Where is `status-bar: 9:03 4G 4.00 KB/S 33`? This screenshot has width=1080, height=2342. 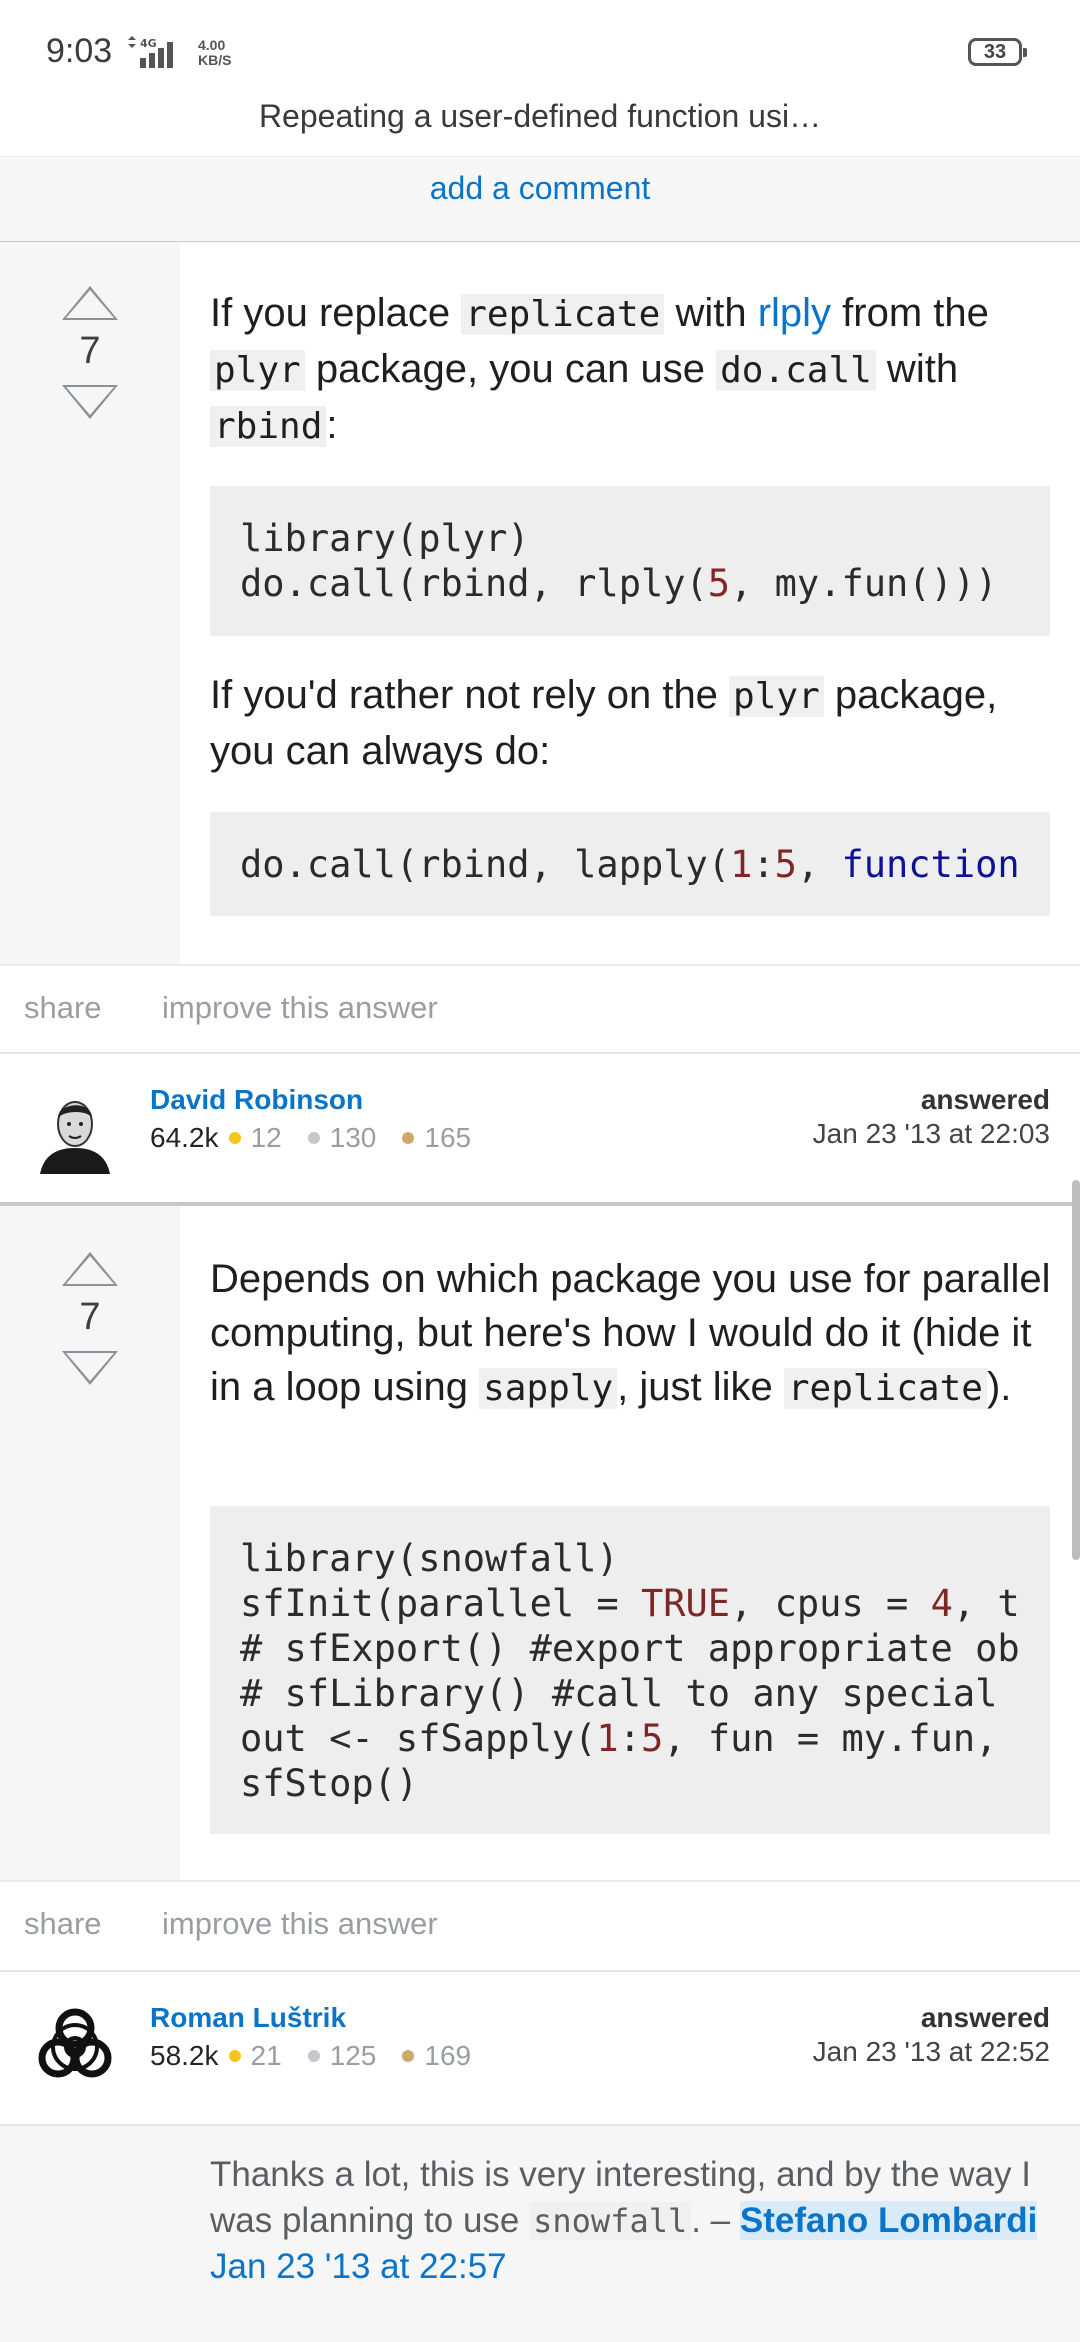
status-bar: 9:03 4G 4.00 KB/S 33 is located at coordinates (540, 50).